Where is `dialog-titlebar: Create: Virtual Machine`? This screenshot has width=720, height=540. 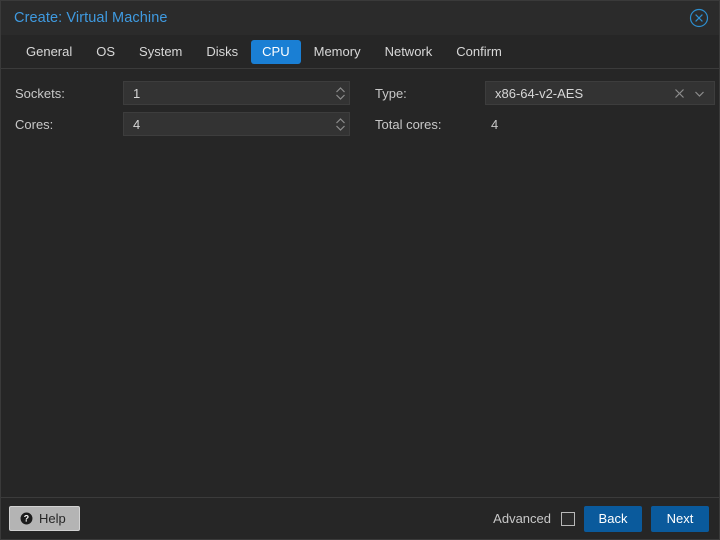 dialog-titlebar: Create: Virtual Machine is located at coordinates (360, 18).